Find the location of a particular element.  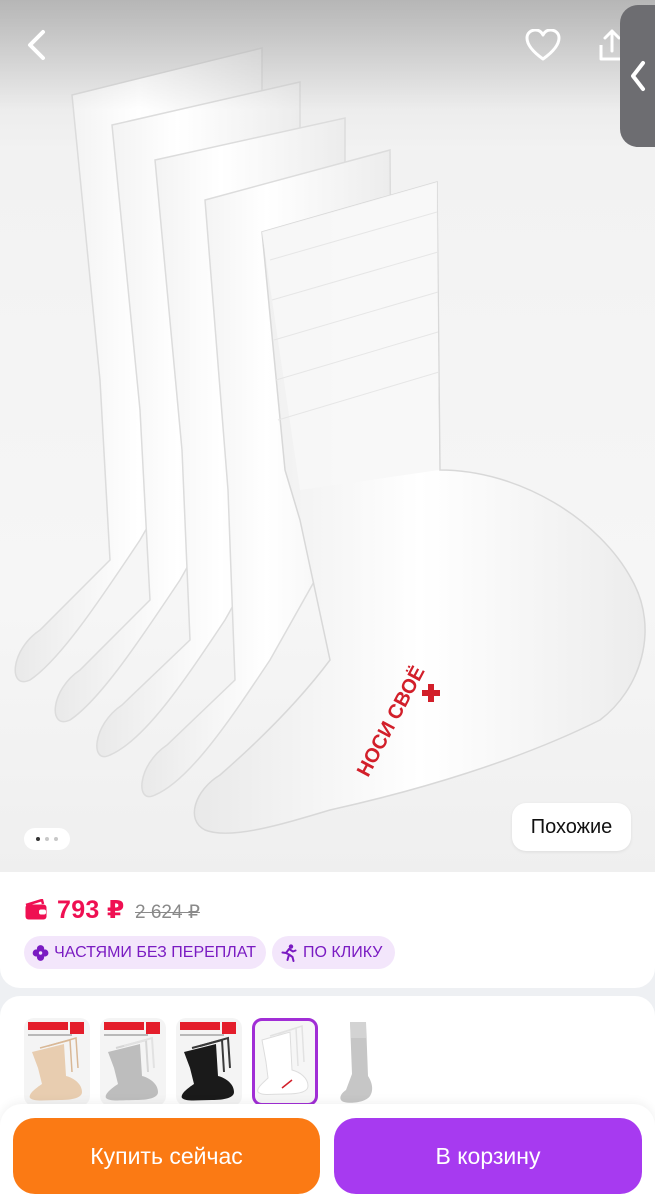

installments-label: ЧАСТЯМИ БЕЗ ПЕРЕПЛАТ is located at coordinates (155, 952).